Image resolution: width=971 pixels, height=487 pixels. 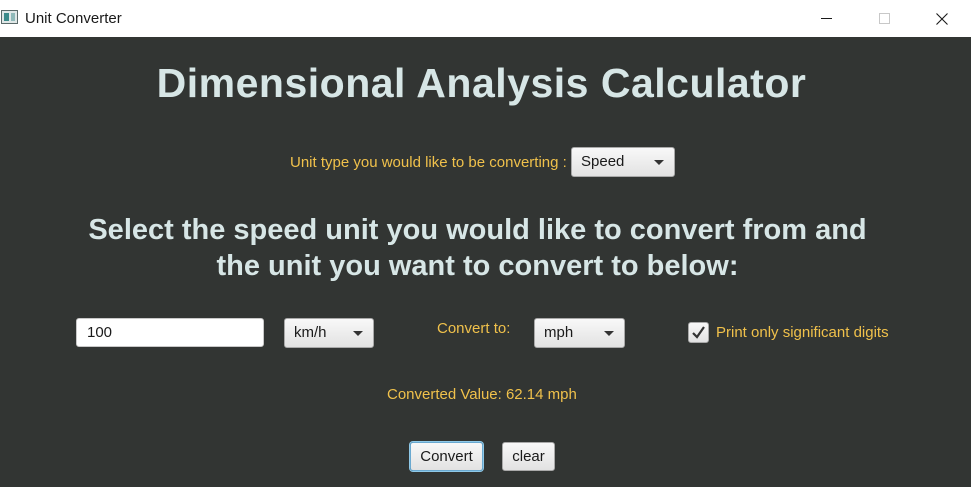 What do you see at coordinates (329, 333) in the screenshot?
I see `from-unit-select: km/h` at bounding box center [329, 333].